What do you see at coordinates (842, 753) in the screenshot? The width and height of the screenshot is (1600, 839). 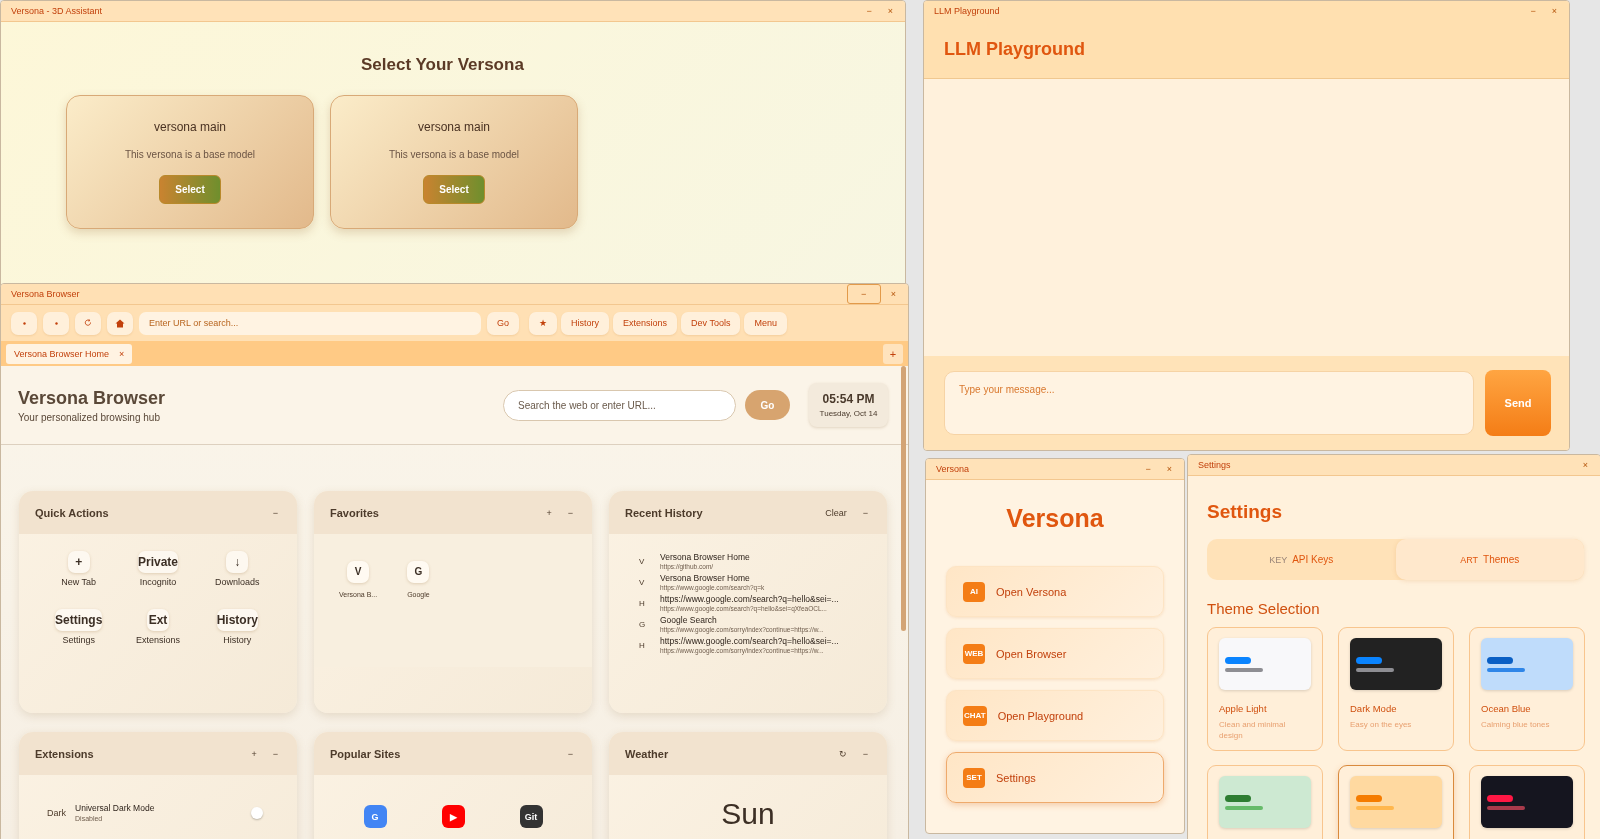 I see `widget-action-button: ↻` at bounding box center [842, 753].